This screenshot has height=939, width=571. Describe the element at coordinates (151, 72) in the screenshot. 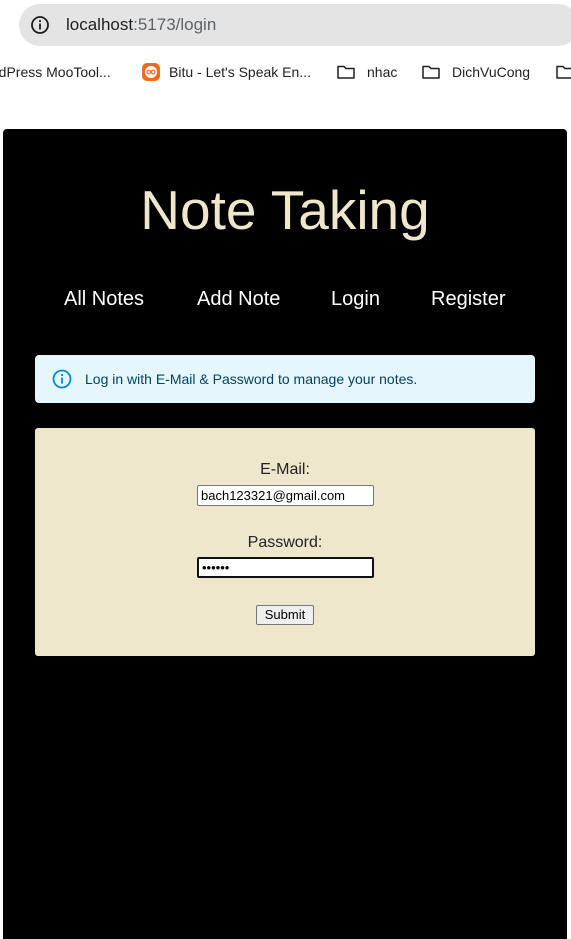

I see `bitu-favicon-icon` at that location.